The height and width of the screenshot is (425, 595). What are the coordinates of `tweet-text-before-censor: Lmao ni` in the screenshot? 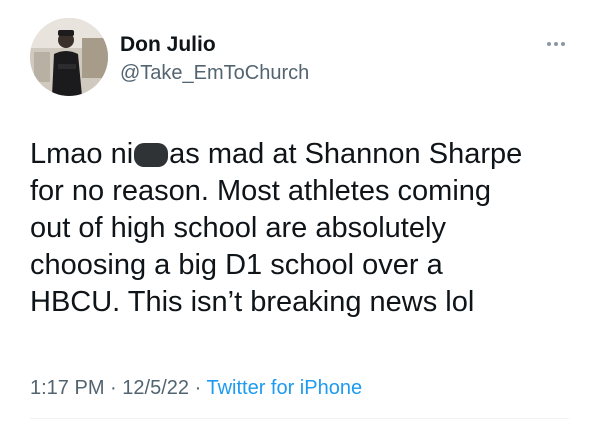 It's located at (82, 154).